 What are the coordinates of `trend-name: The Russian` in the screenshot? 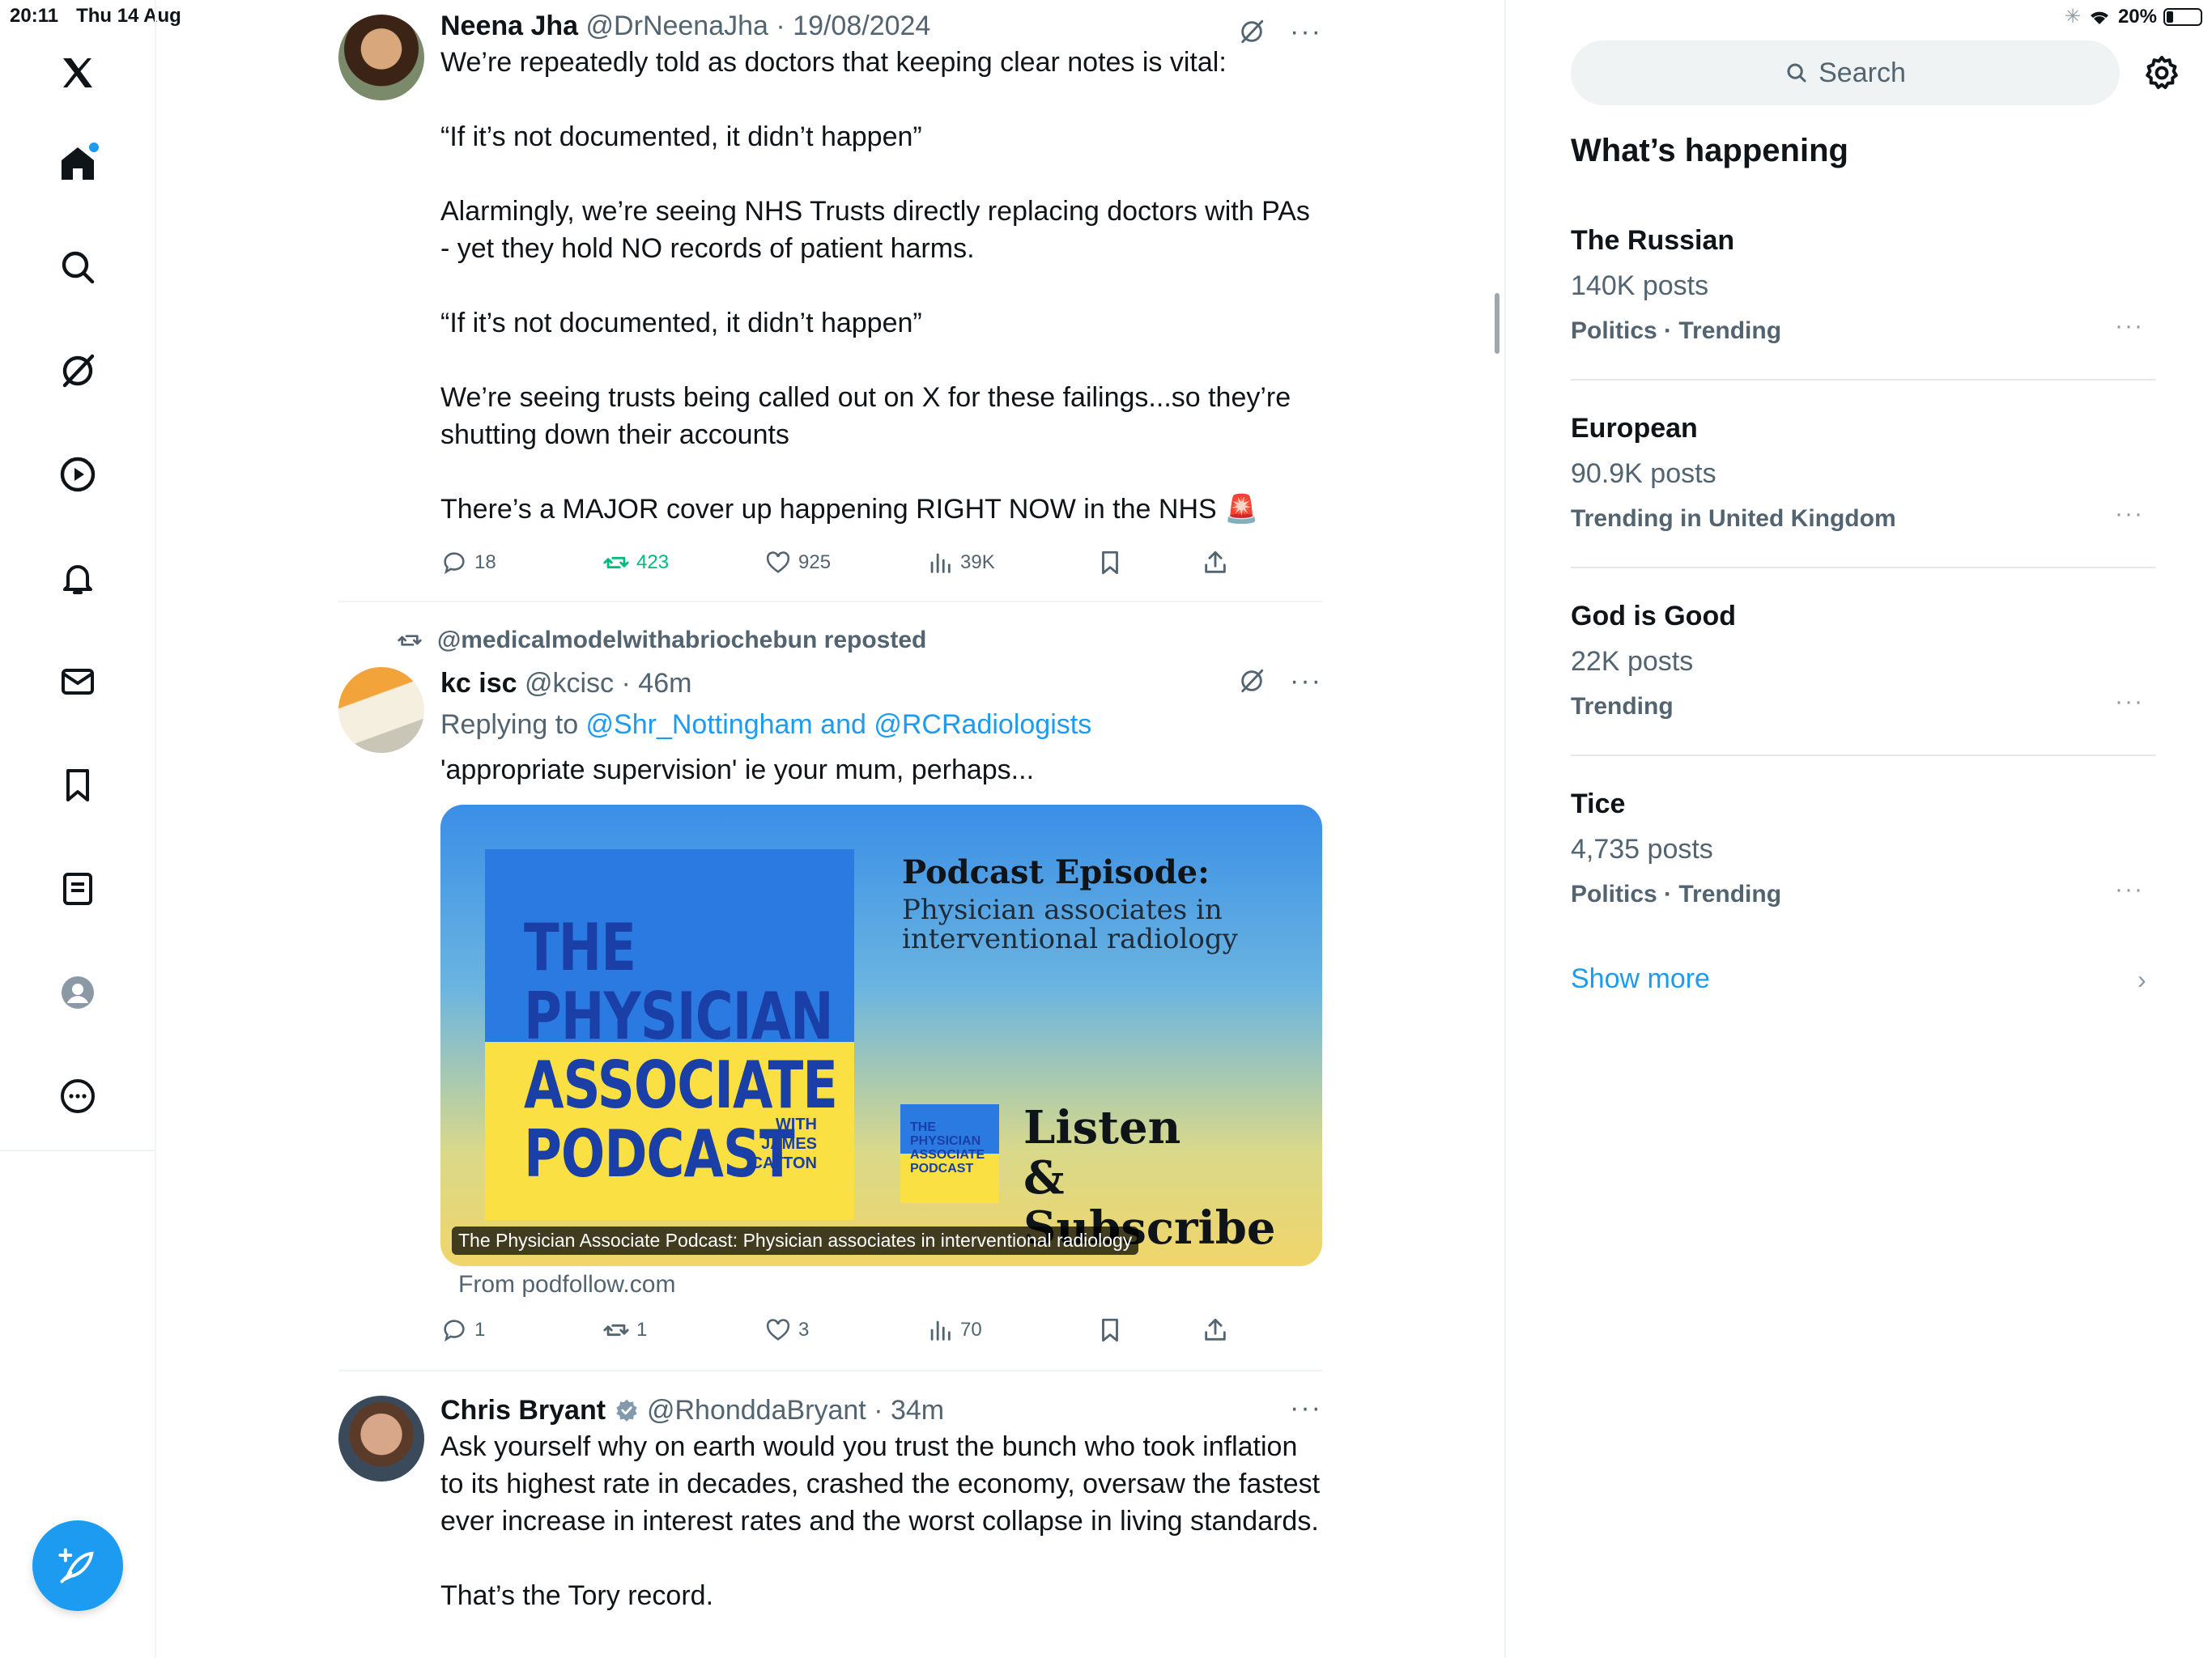 It's located at (1653, 240).